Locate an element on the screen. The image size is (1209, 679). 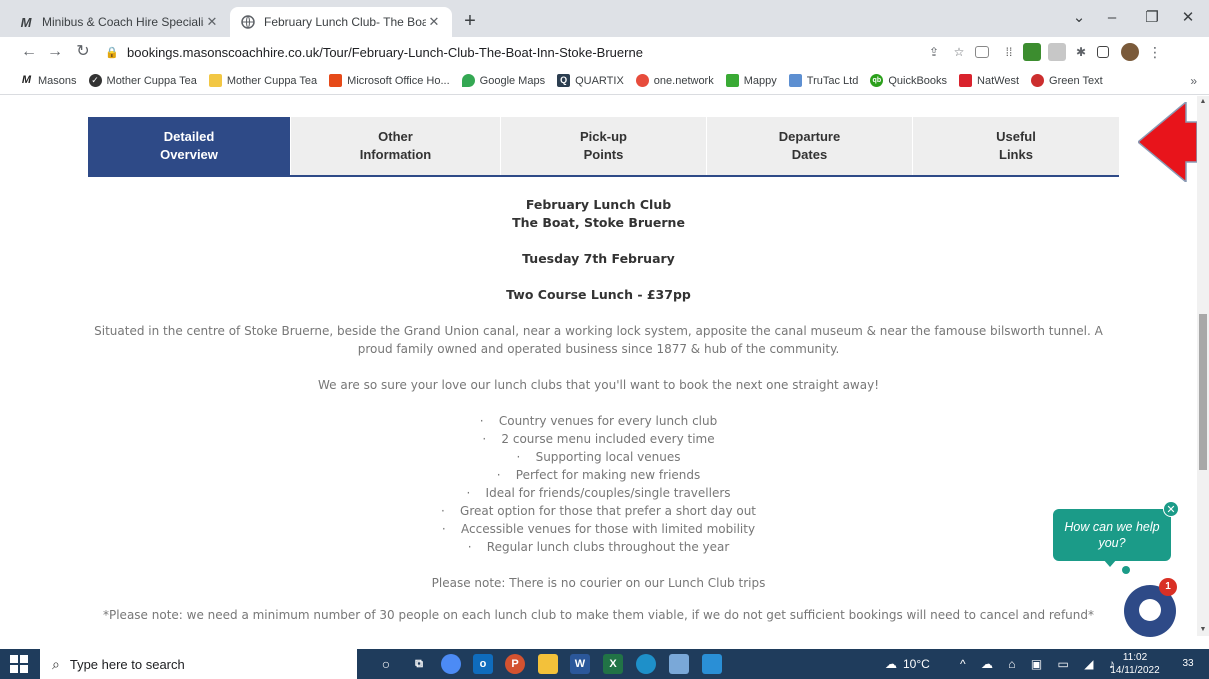
tab-pickup-points: Pick-up Points is located at coordinates (604, 146).